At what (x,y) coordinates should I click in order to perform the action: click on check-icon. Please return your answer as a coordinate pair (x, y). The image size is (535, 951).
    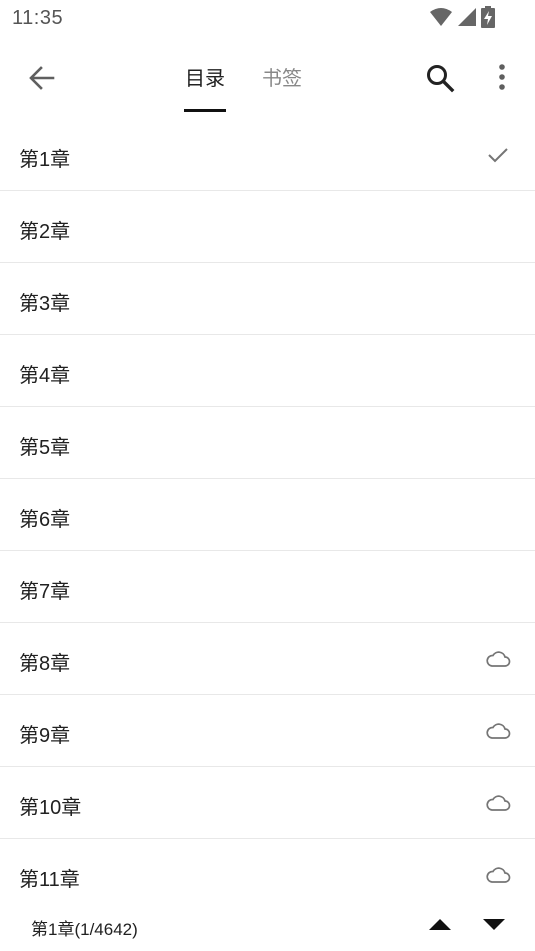
    Looking at the image, I should click on (498, 155).